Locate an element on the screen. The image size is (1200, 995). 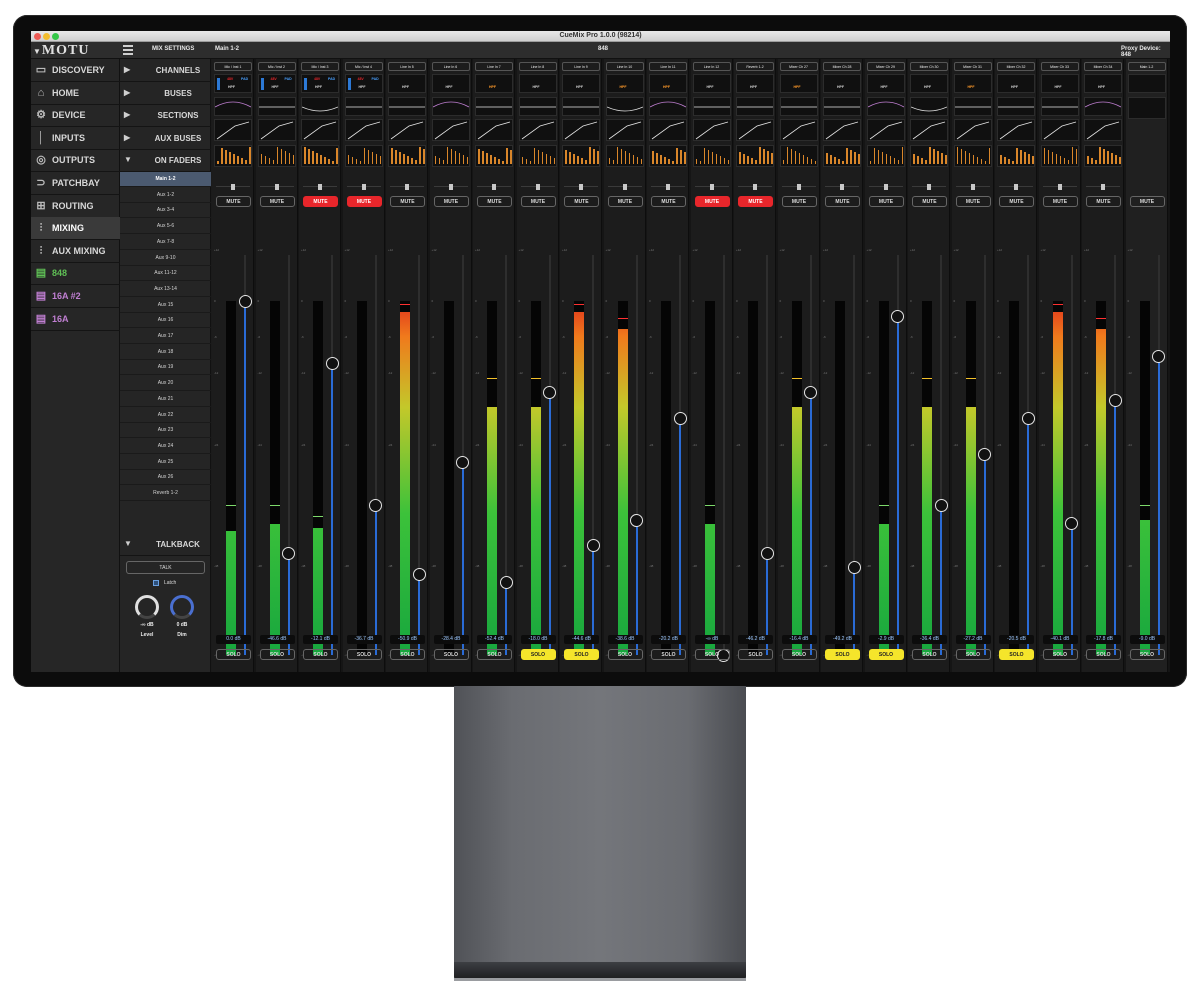
on-faders-item: Aux 23 is located at coordinates (165, 431).